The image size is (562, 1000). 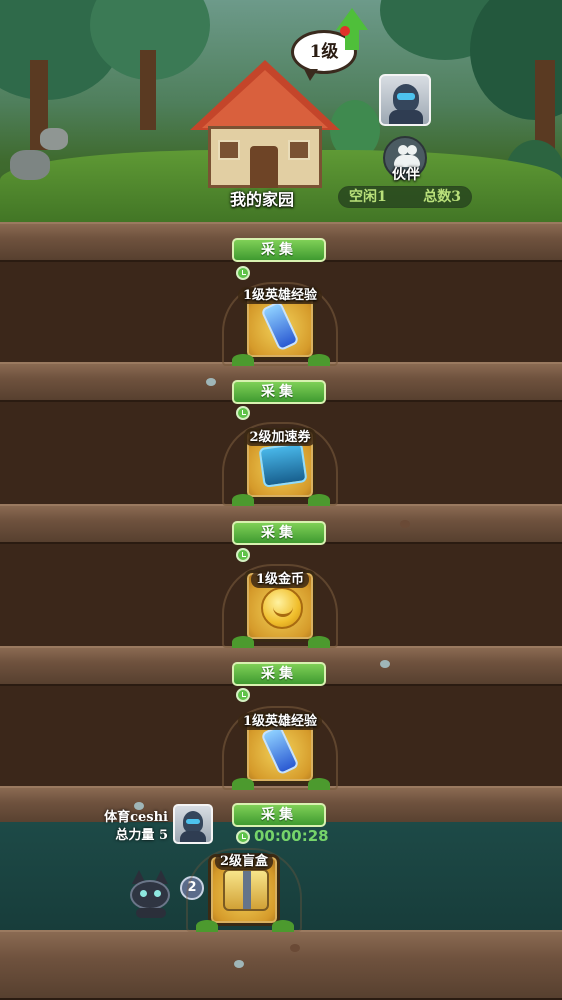 I want to click on player-name: 体育ceshi, so click(x=136, y=817).